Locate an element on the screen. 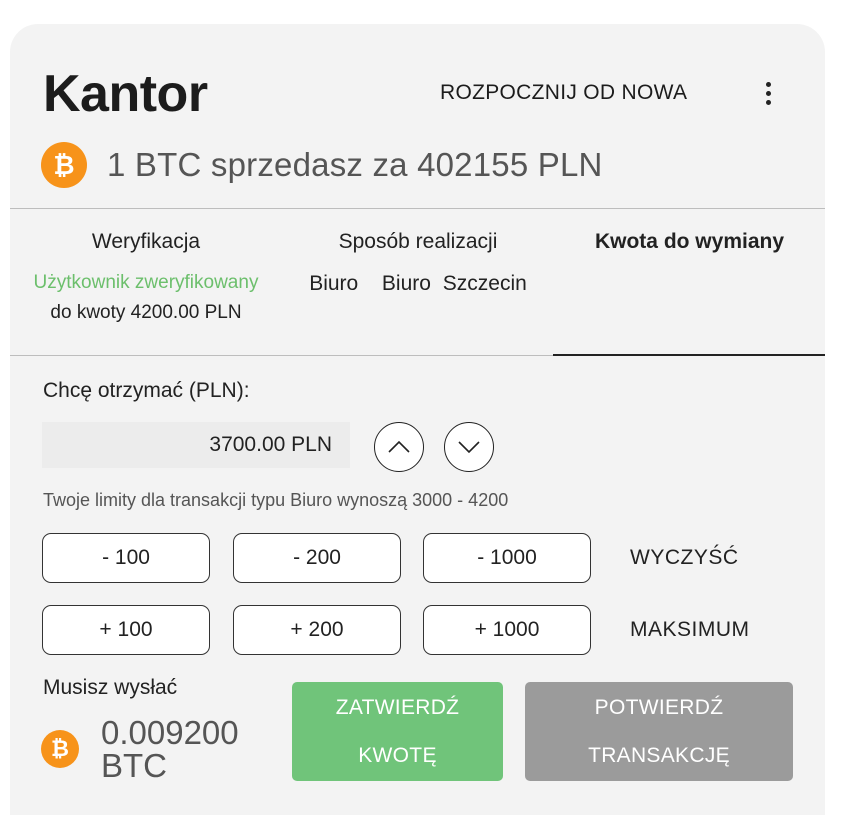  chevron-up-icon is located at coordinates (399, 446).